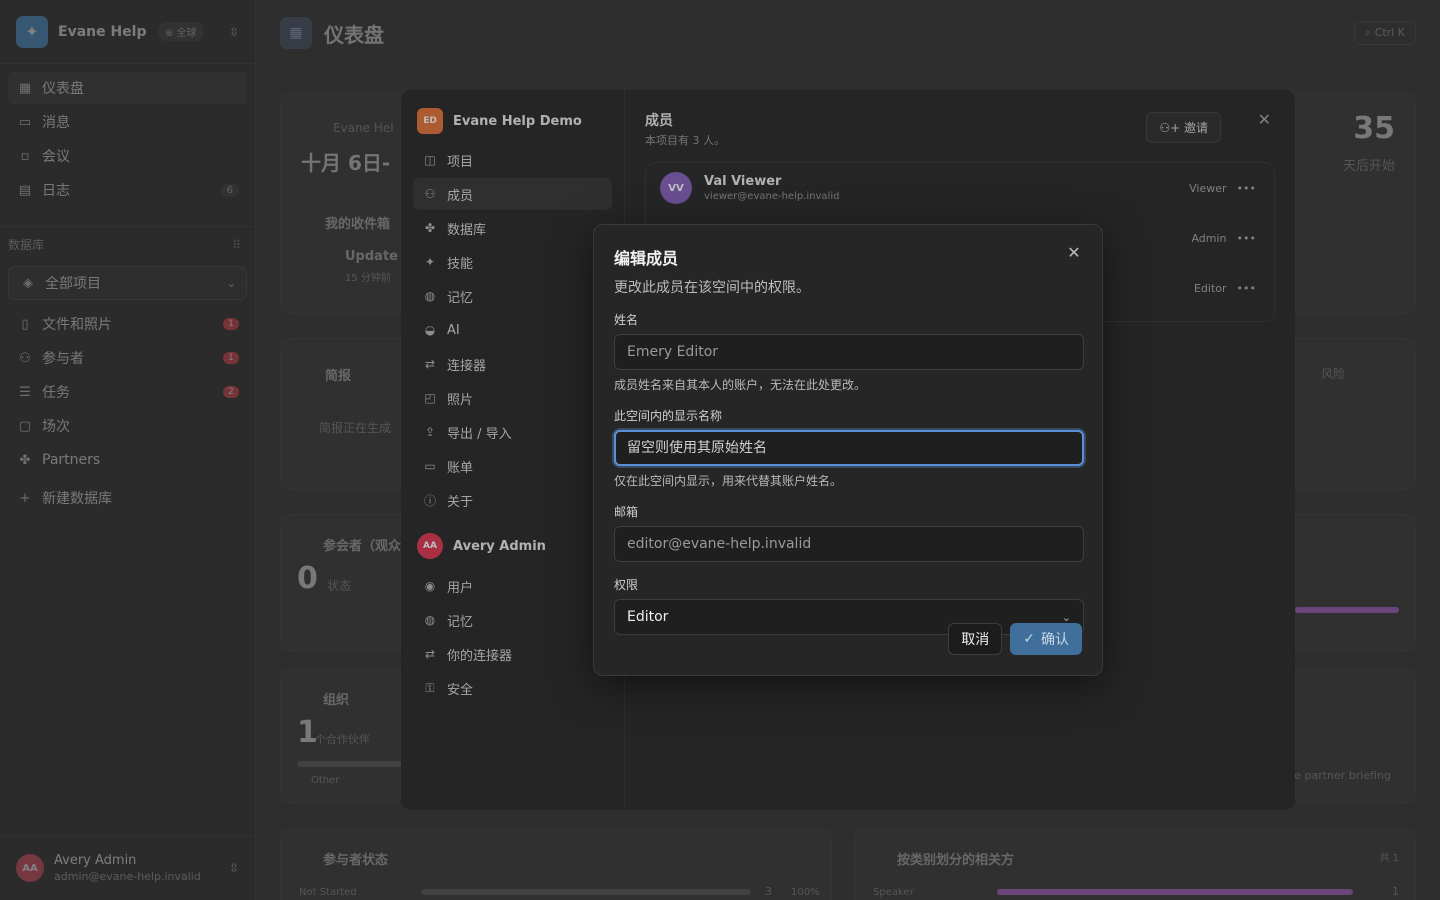  I want to click on cancel-button: 取消, so click(975, 639).